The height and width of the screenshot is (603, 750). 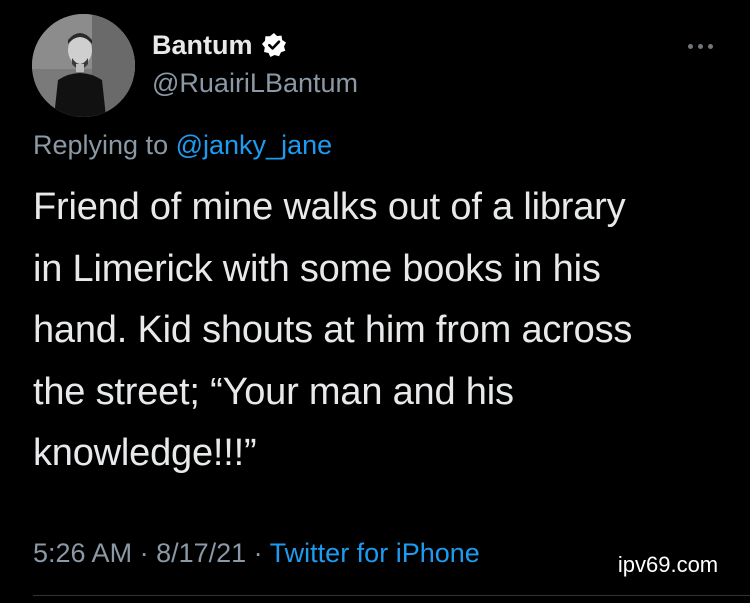 What do you see at coordinates (274, 45) in the screenshot?
I see `verified-badge-icon` at bounding box center [274, 45].